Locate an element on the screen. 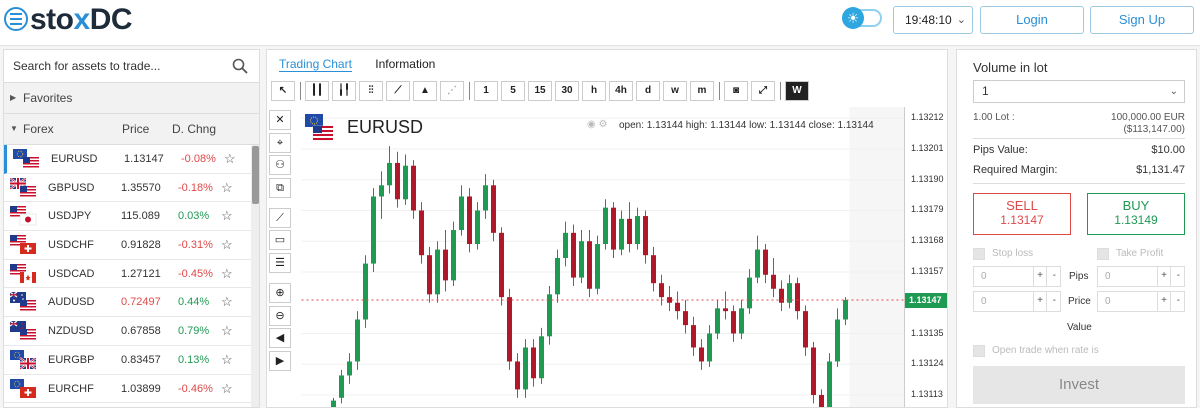 This screenshot has height=408, width=1200. theme-toggle: ☀ is located at coordinates (862, 18).